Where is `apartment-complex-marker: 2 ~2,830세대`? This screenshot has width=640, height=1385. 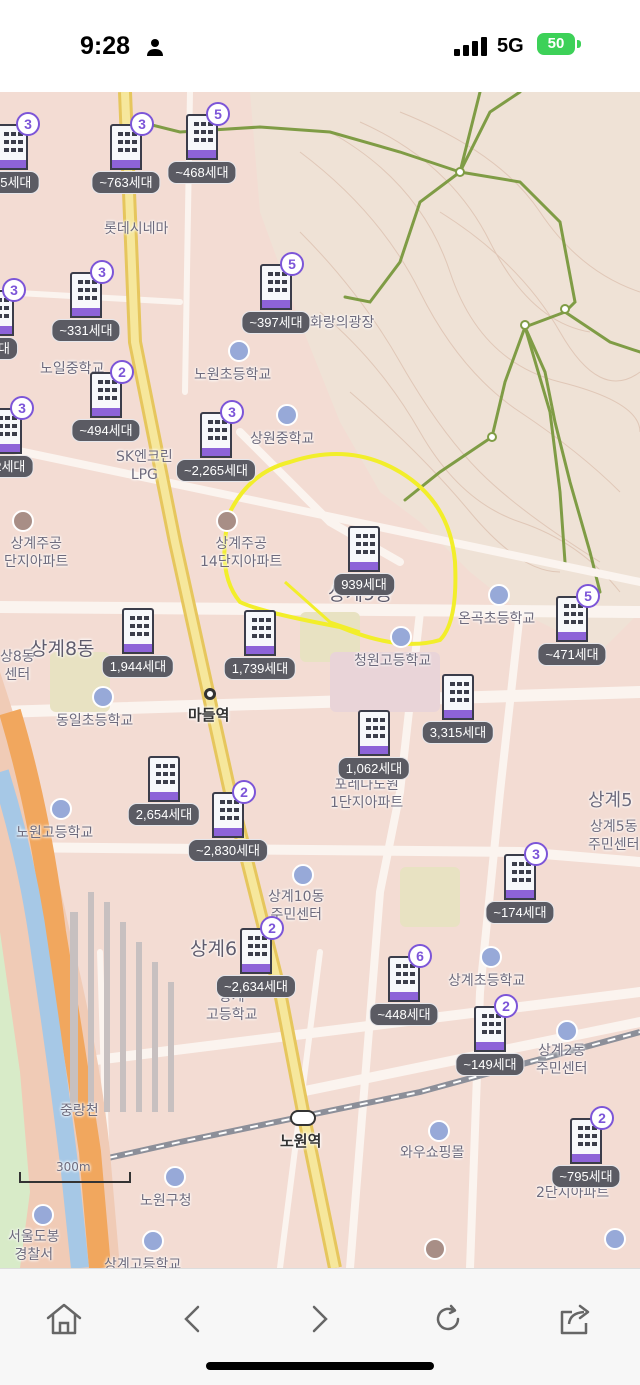 apartment-complex-marker: 2 ~2,830세대 is located at coordinates (228, 826).